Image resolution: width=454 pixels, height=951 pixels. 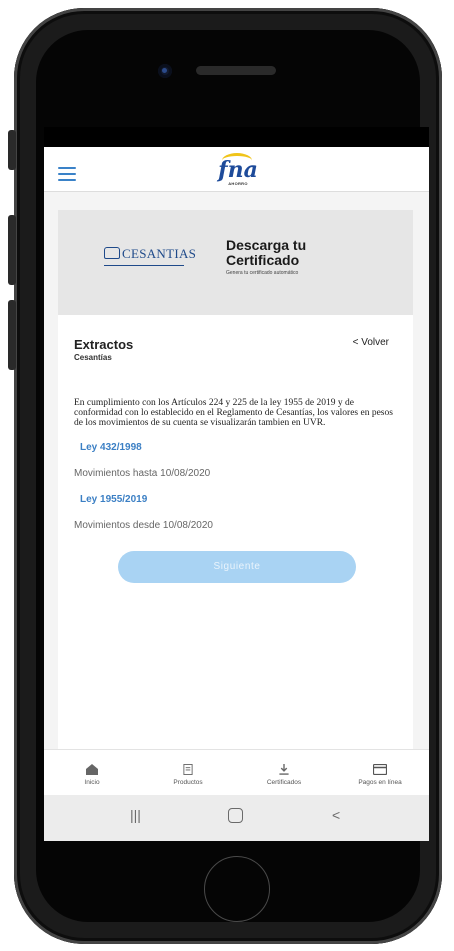 What do you see at coordinates (12, 150) in the screenshot?
I see `mute-switch` at bounding box center [12, 150].